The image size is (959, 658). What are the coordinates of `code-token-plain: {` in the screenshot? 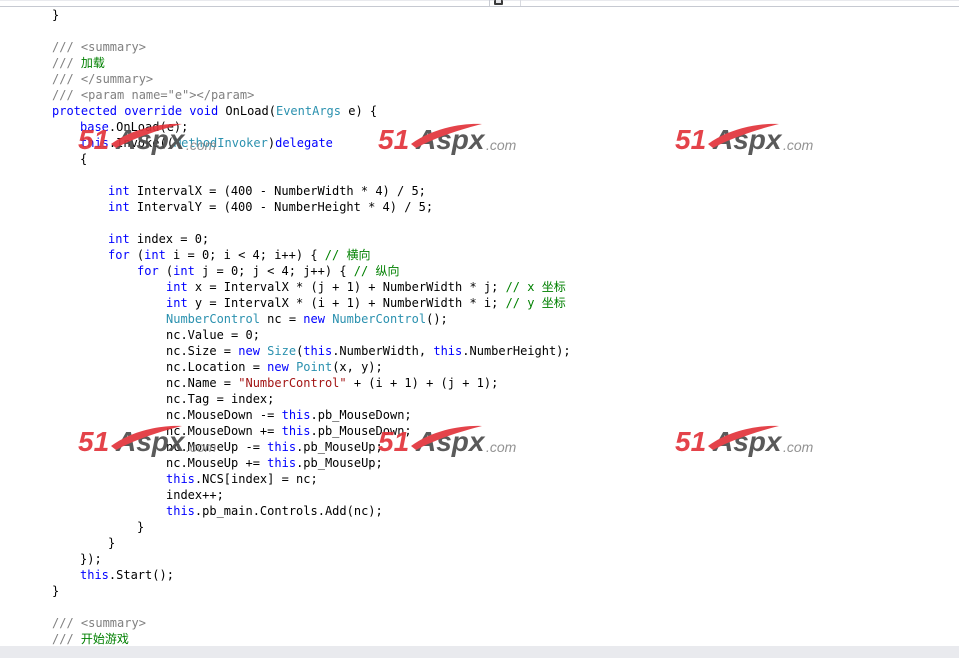 It's located at (84, 159).